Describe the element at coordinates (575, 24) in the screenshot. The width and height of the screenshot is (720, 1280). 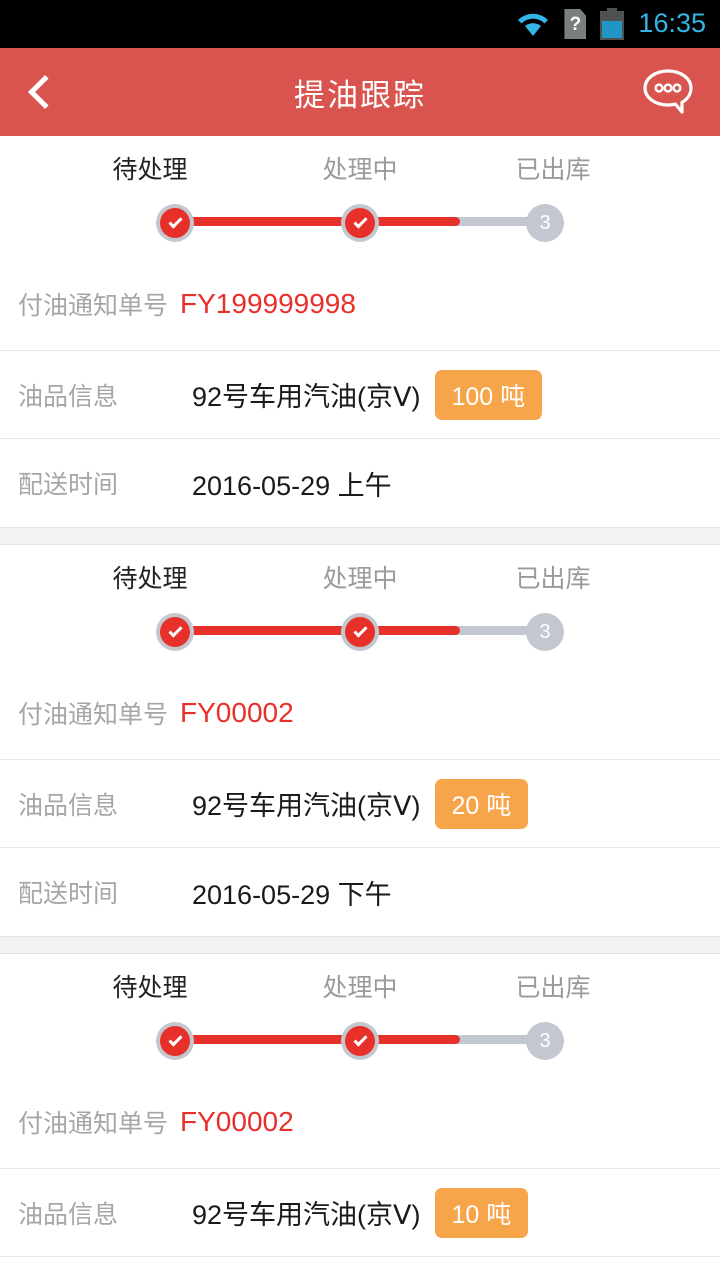
I see `sim-card-question-icon: ?` at that location.